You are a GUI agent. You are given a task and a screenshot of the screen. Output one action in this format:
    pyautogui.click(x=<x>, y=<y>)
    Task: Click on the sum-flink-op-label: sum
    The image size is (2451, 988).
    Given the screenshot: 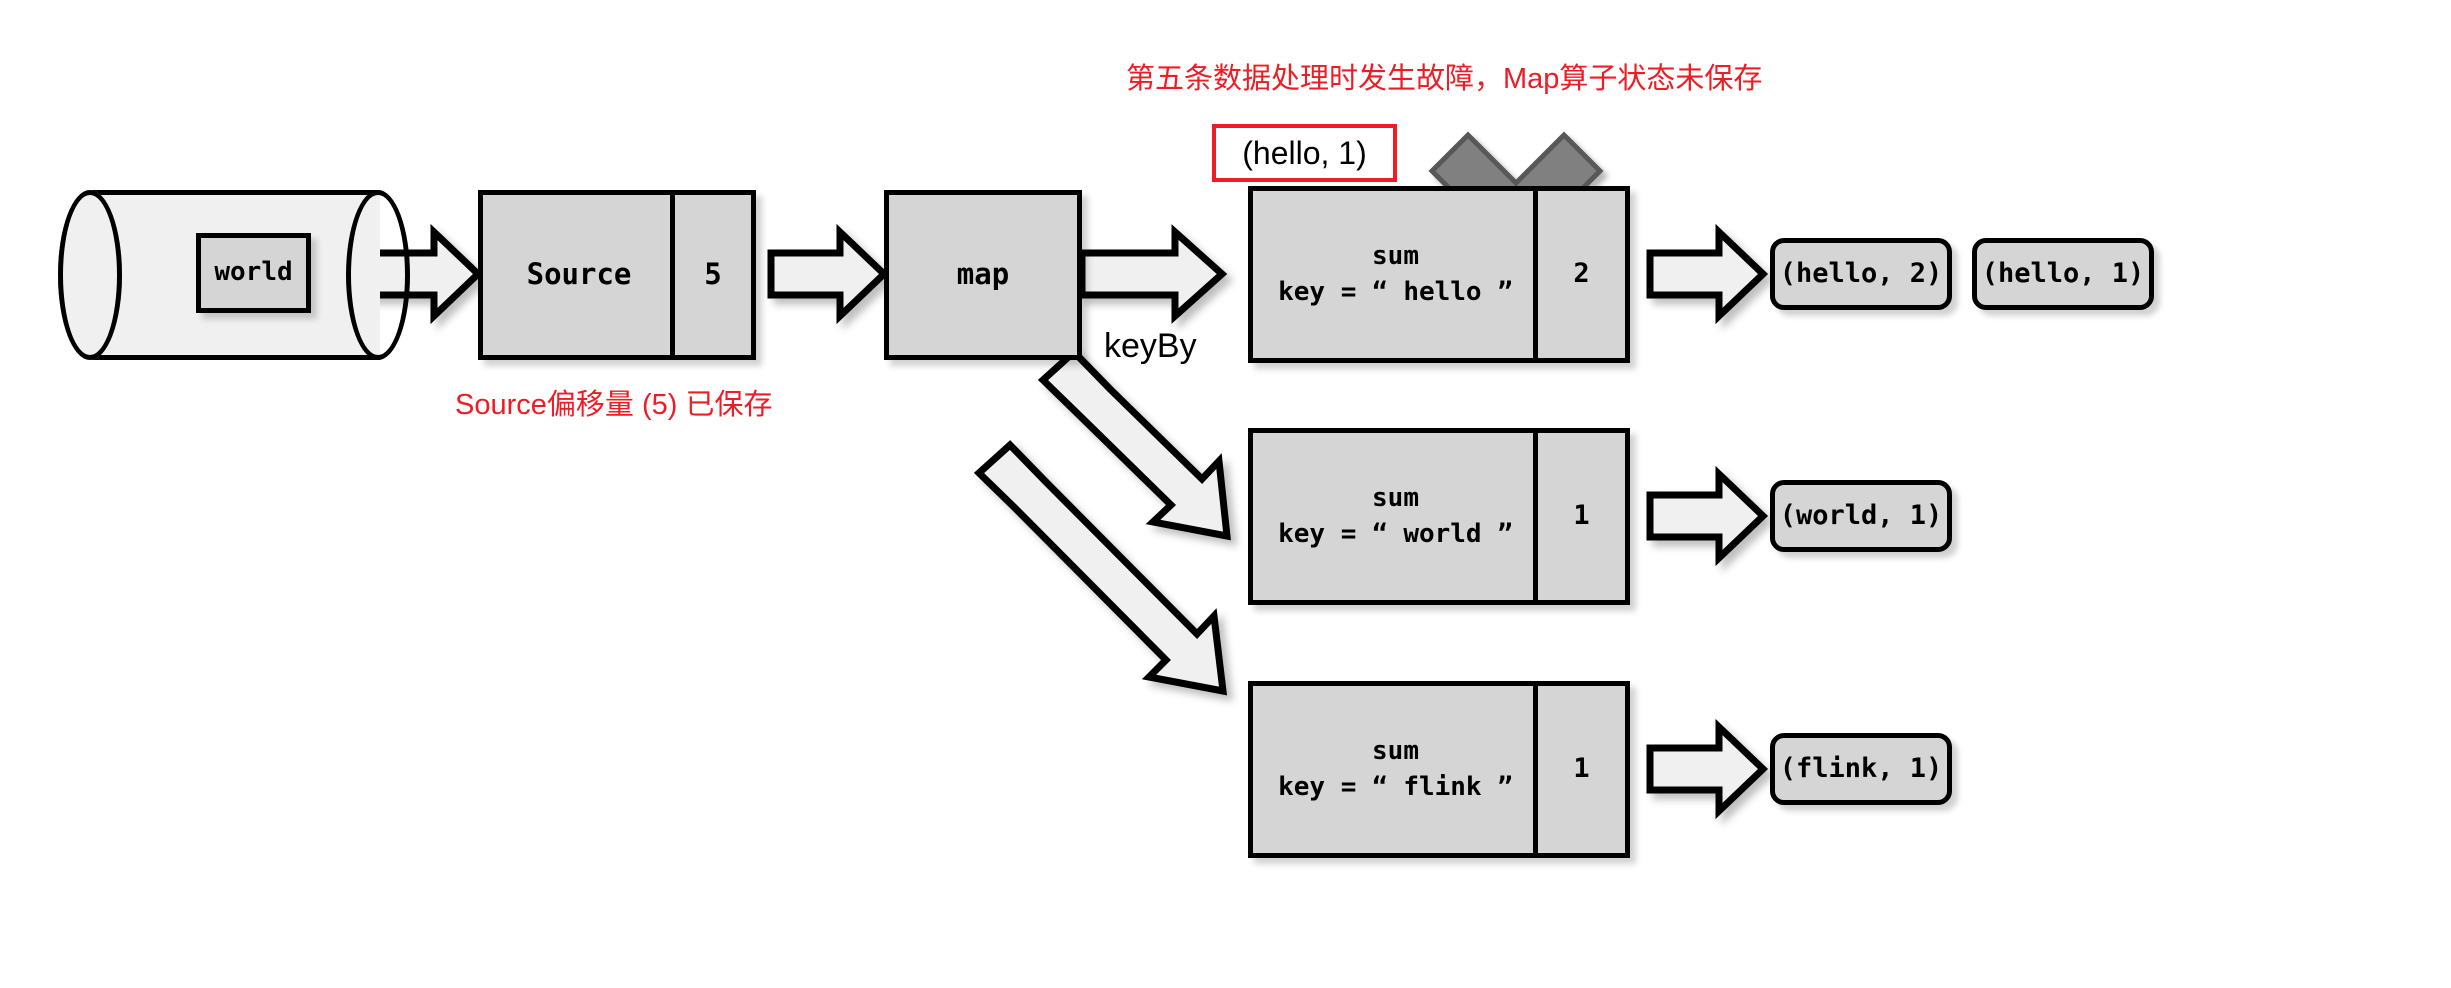 What is the action you would take?
    pyautogui.click(x=1395, y=751)
    